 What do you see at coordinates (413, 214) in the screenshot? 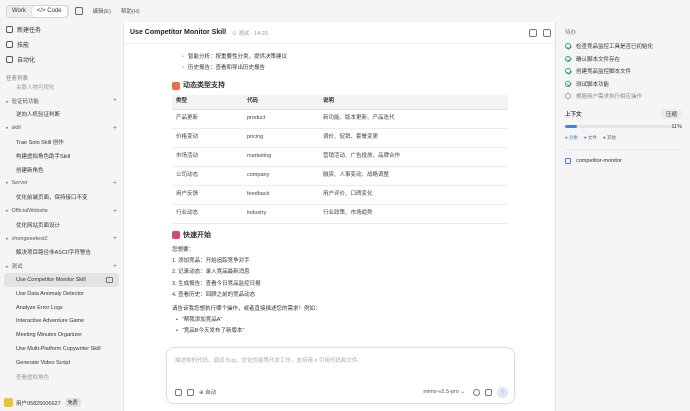
I see `table-cell: 行业政策、市场趋势` at bounding box center [413, 214].